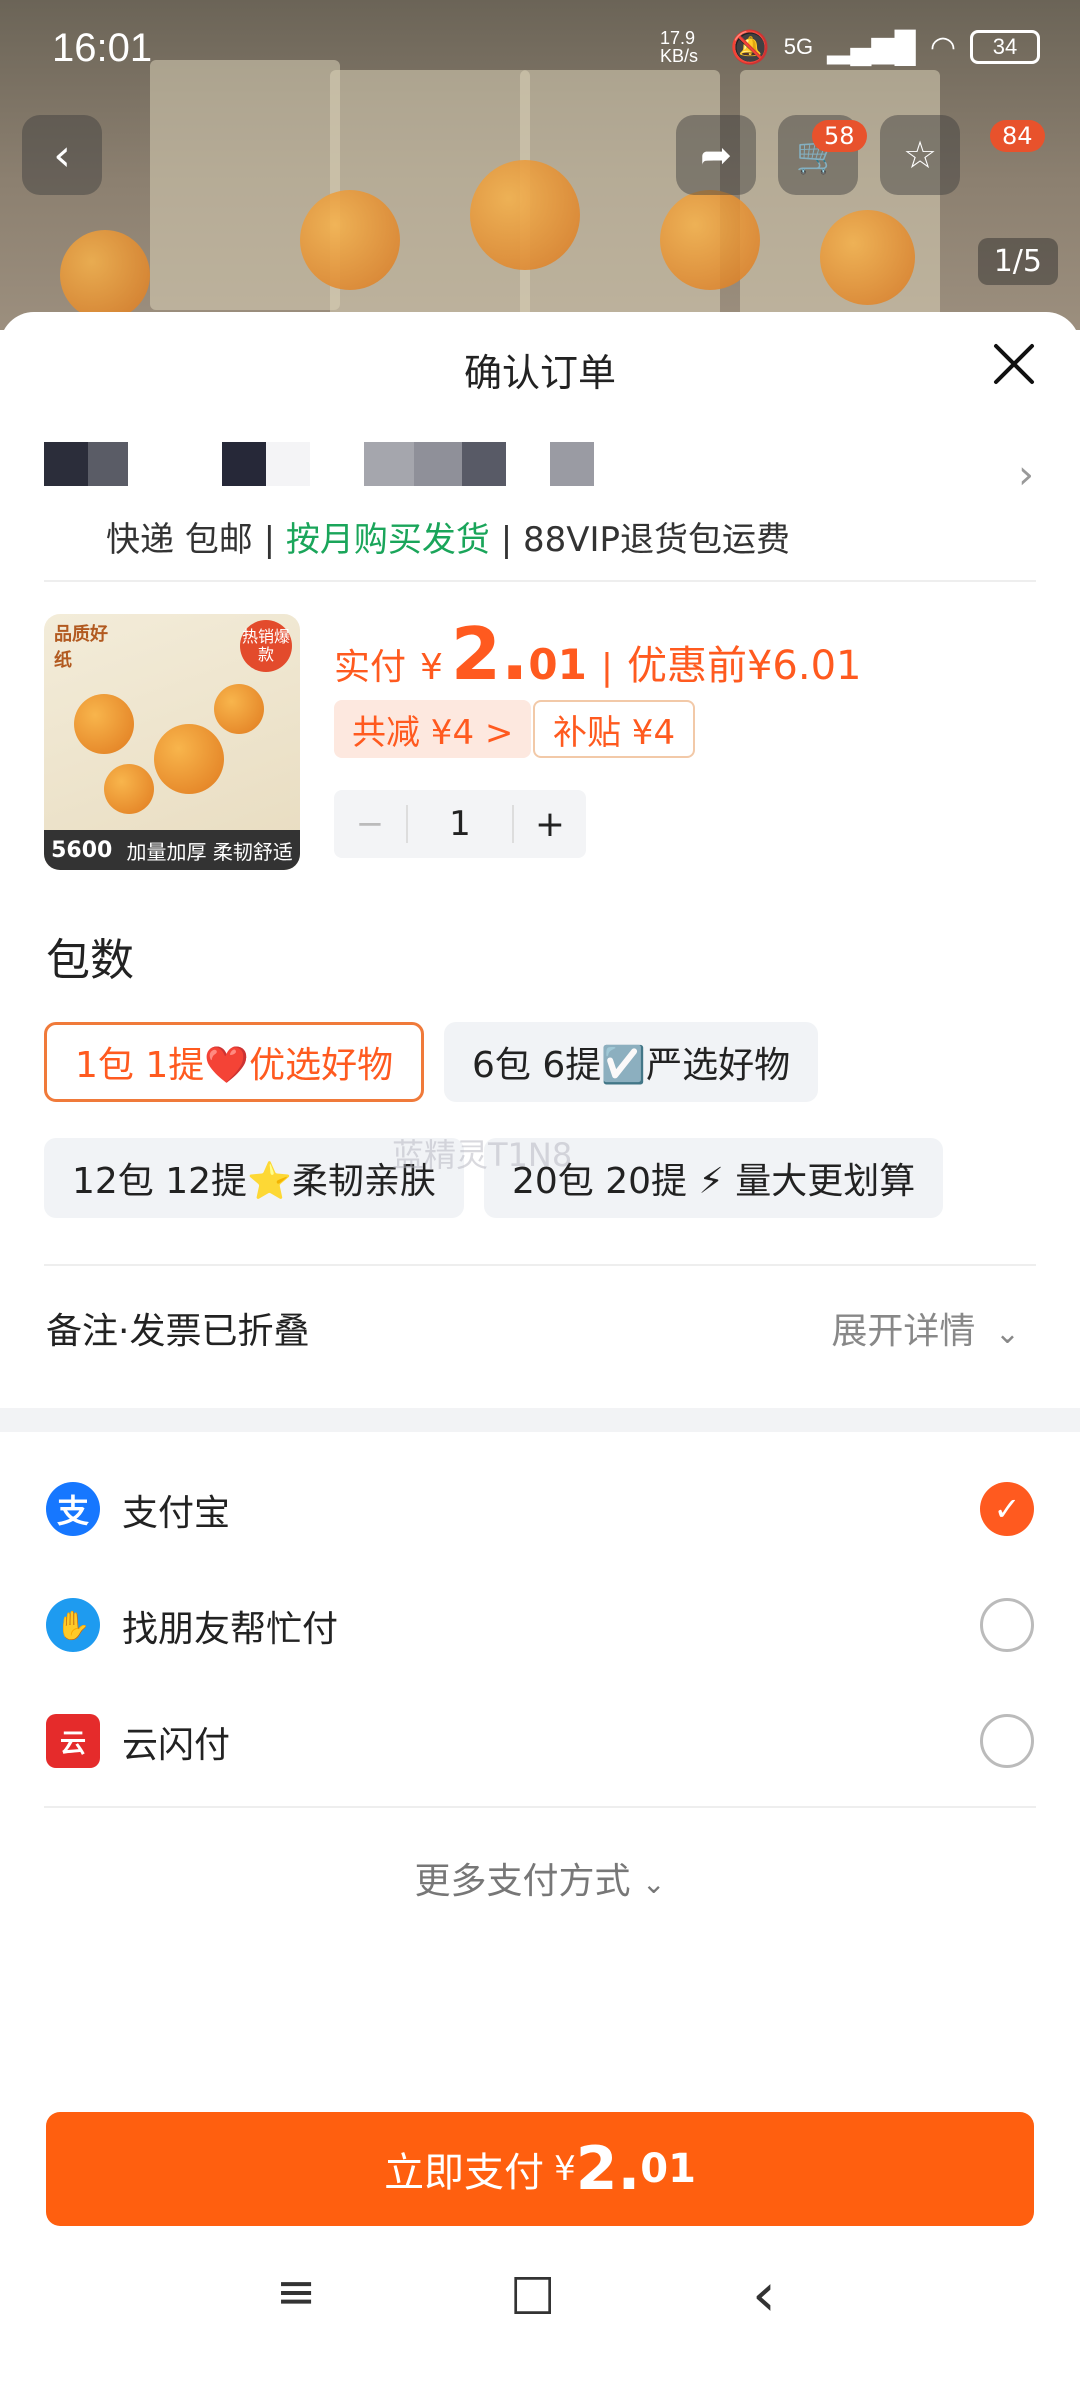 This screenshot has width=1080, height=2400. I want to click on payment-label: 云闪付, so click(176, 1745).